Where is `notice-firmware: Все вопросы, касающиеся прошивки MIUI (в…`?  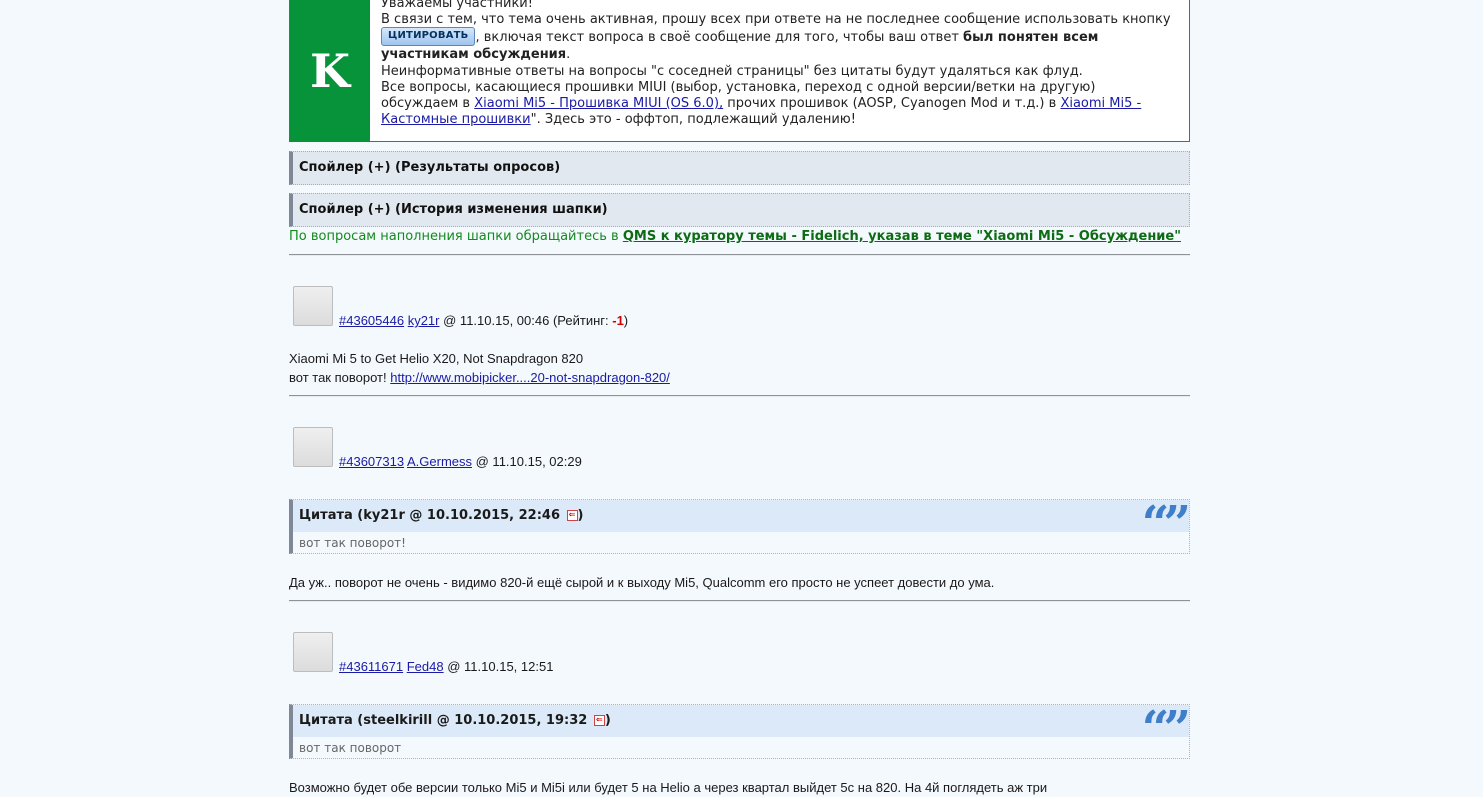 notice-firmware: Все вопросы, касающиеся прошивки MIUI (в… is located at coordinates (761, 103).